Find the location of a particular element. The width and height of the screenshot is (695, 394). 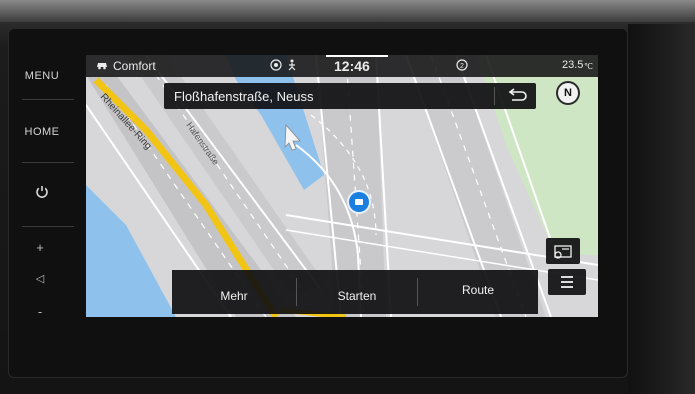

menu-hardware-button: MENU is located at coordinates (42, 76).